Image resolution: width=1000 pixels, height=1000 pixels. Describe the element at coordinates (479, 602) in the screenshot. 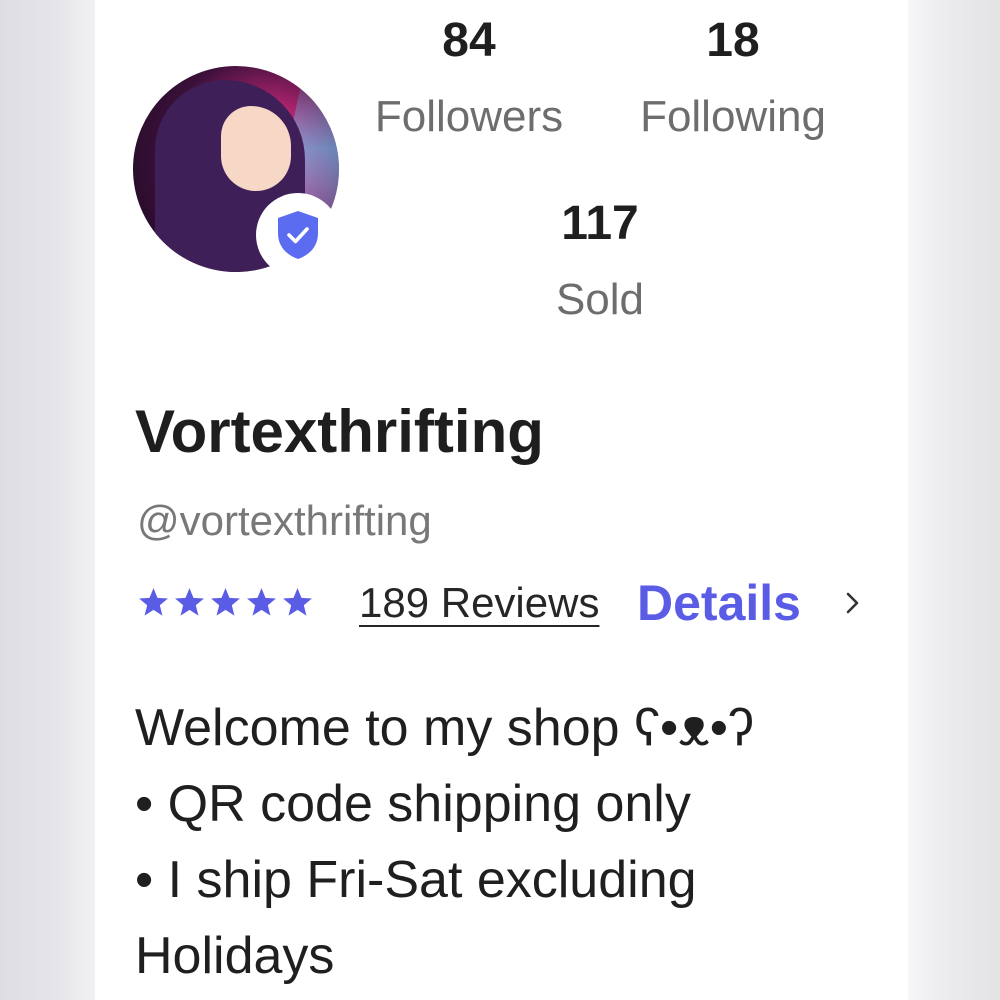

I see `reviews-link: 189 Reviews` at that location.